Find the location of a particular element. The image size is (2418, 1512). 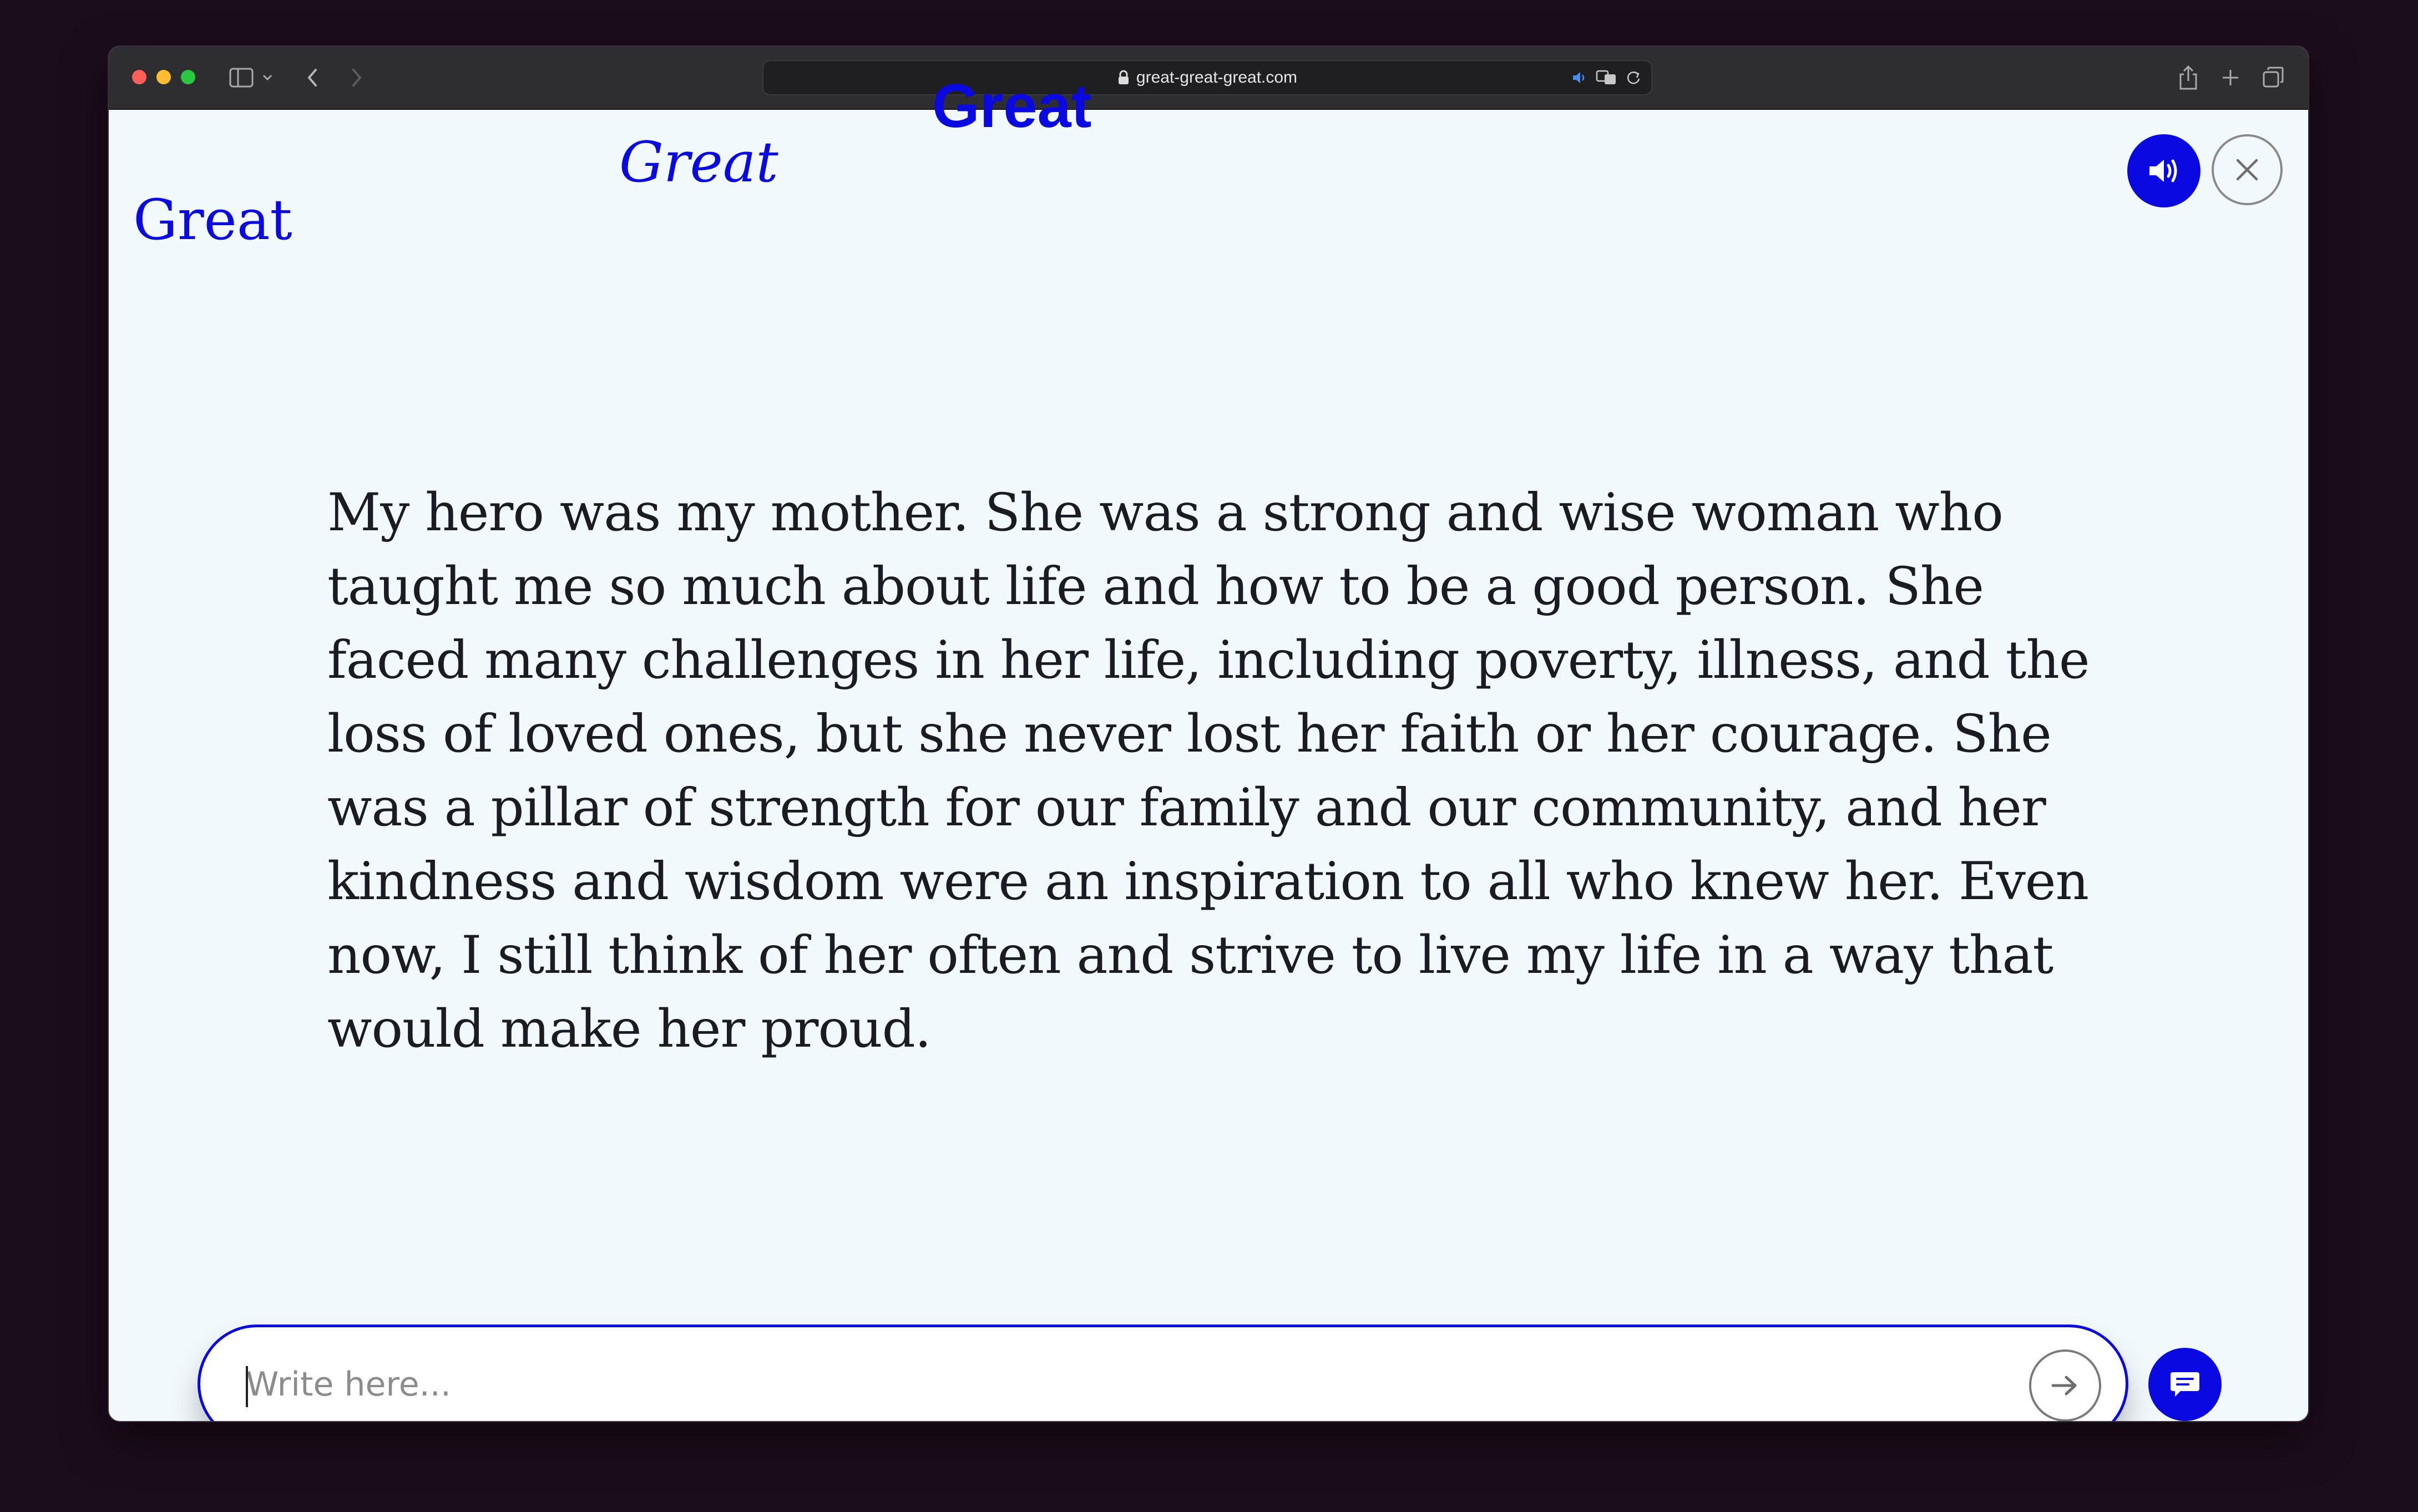

send-button is located at coordinates (2065, 1385).